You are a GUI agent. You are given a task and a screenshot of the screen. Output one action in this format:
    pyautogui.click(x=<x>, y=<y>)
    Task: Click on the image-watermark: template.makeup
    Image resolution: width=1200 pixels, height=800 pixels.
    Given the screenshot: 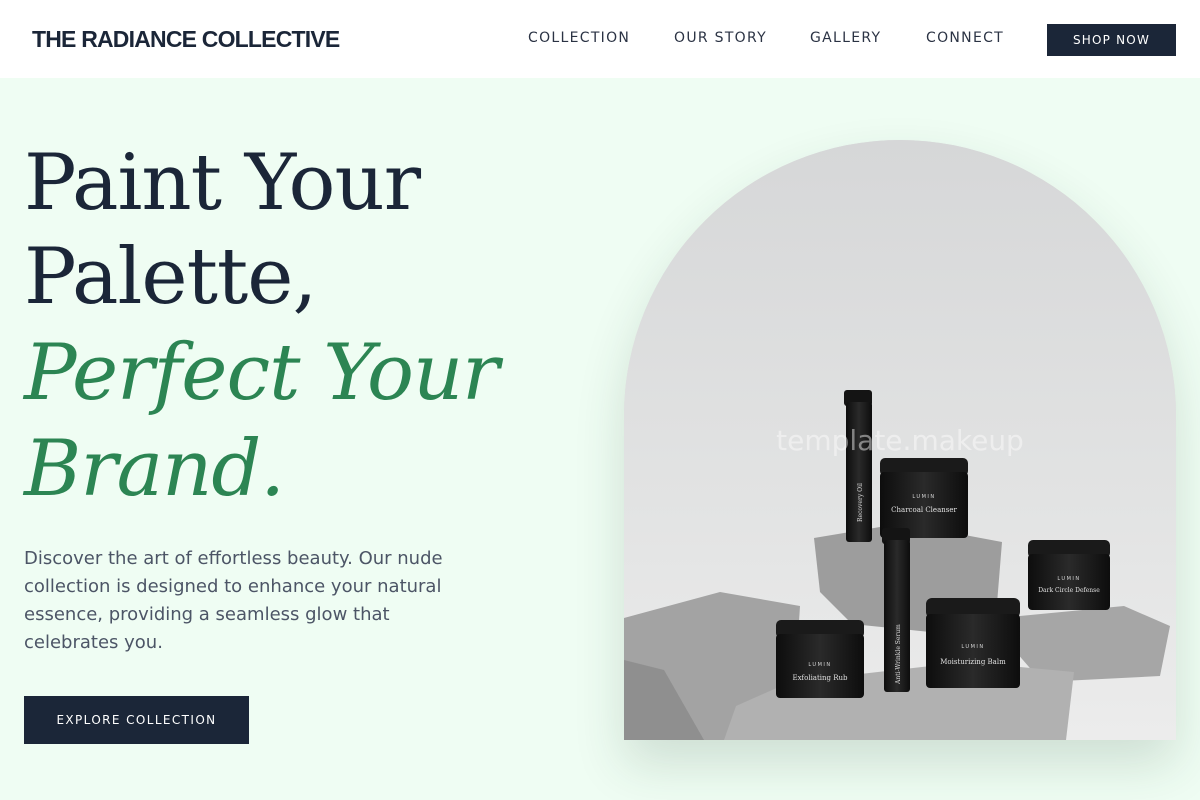 What is the action you would take?
    pyautogui.click(x=900, y=440)
    